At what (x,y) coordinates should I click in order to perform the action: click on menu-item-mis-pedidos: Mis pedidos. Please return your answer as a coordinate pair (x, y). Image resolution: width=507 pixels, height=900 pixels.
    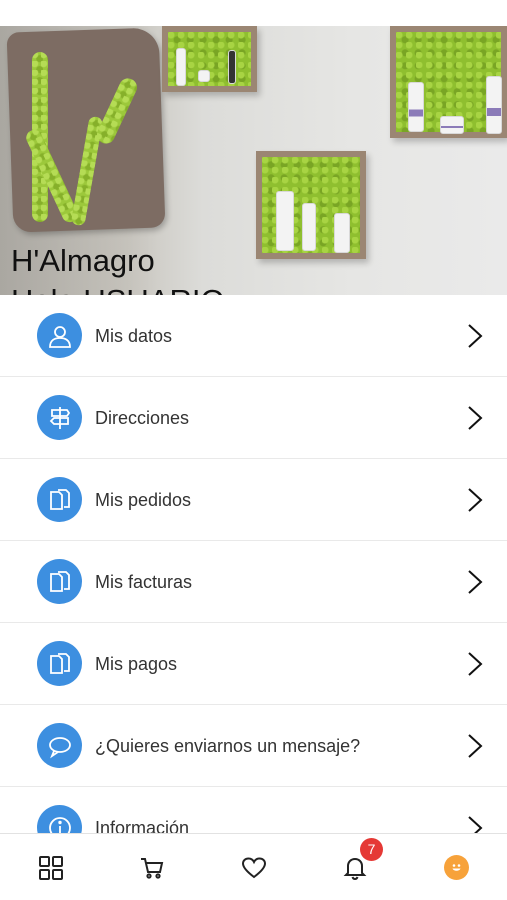
    Looking at the image, I should click on (253, 500).